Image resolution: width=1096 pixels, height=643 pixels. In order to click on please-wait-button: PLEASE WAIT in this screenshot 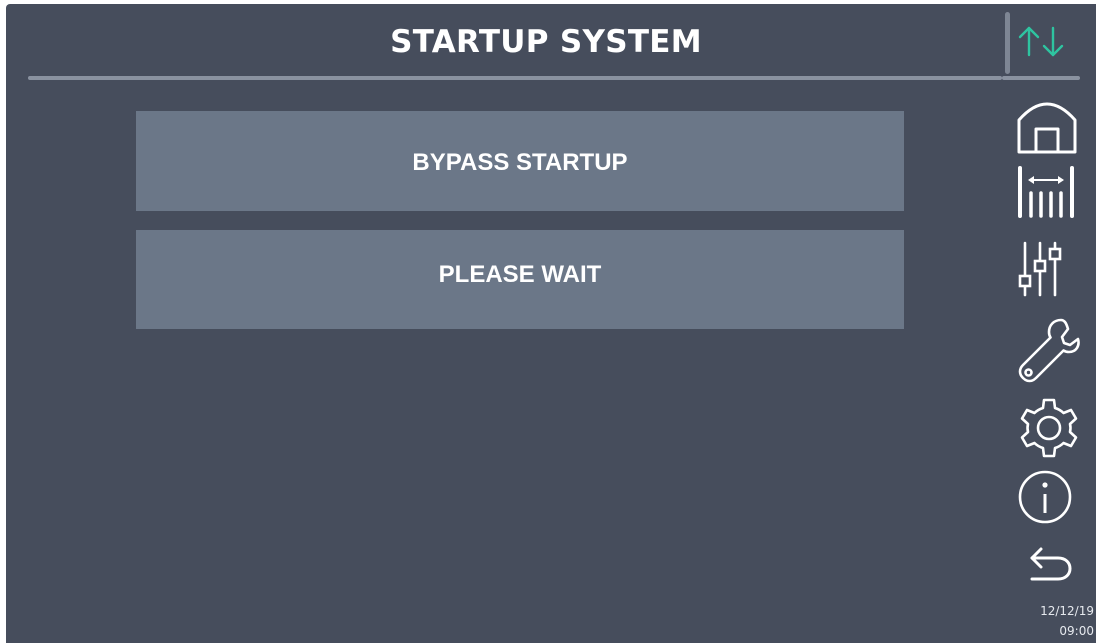, I will do `click(520, 279)`.